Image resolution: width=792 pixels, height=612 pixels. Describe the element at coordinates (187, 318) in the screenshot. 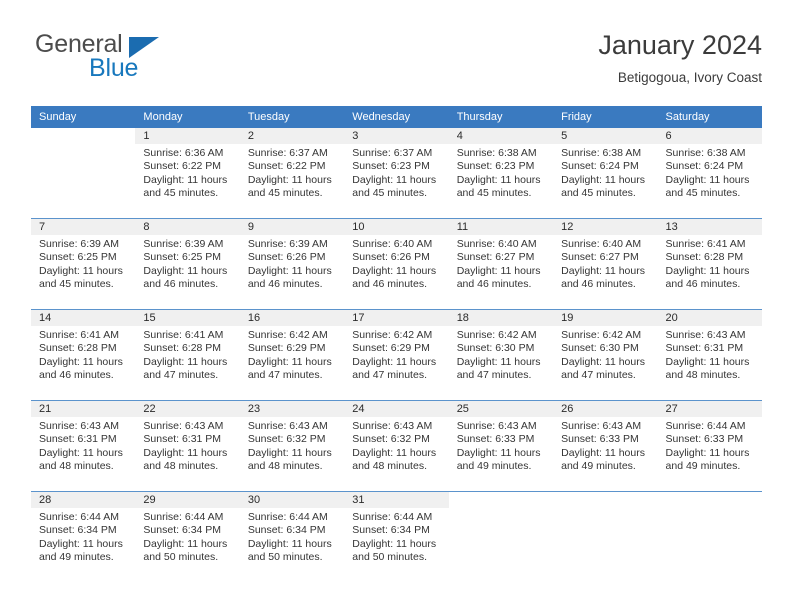

I see `day-number: 15` at that location.